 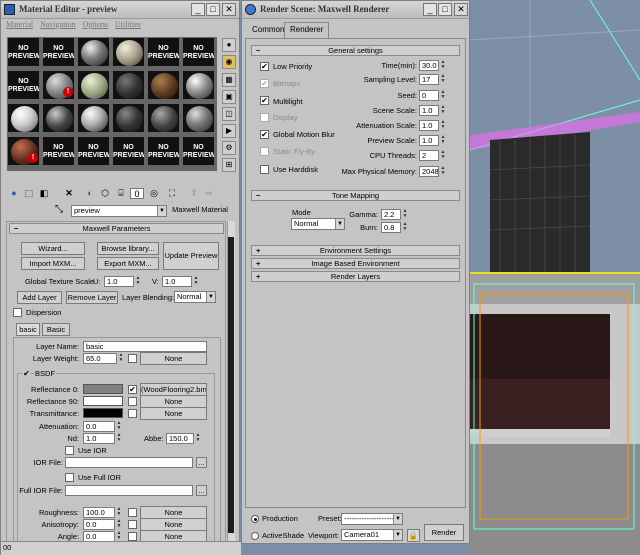 I want to click on menu-utilities: Utilities, so click(x=128, y=24).